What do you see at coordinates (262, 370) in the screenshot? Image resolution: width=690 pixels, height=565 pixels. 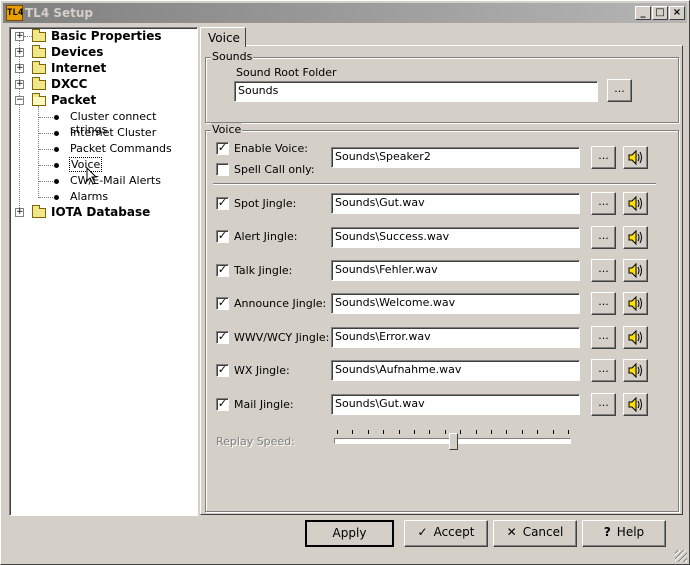 I see `wx-jingle-label: WX Jingle:` at bounding box center [262, 370].